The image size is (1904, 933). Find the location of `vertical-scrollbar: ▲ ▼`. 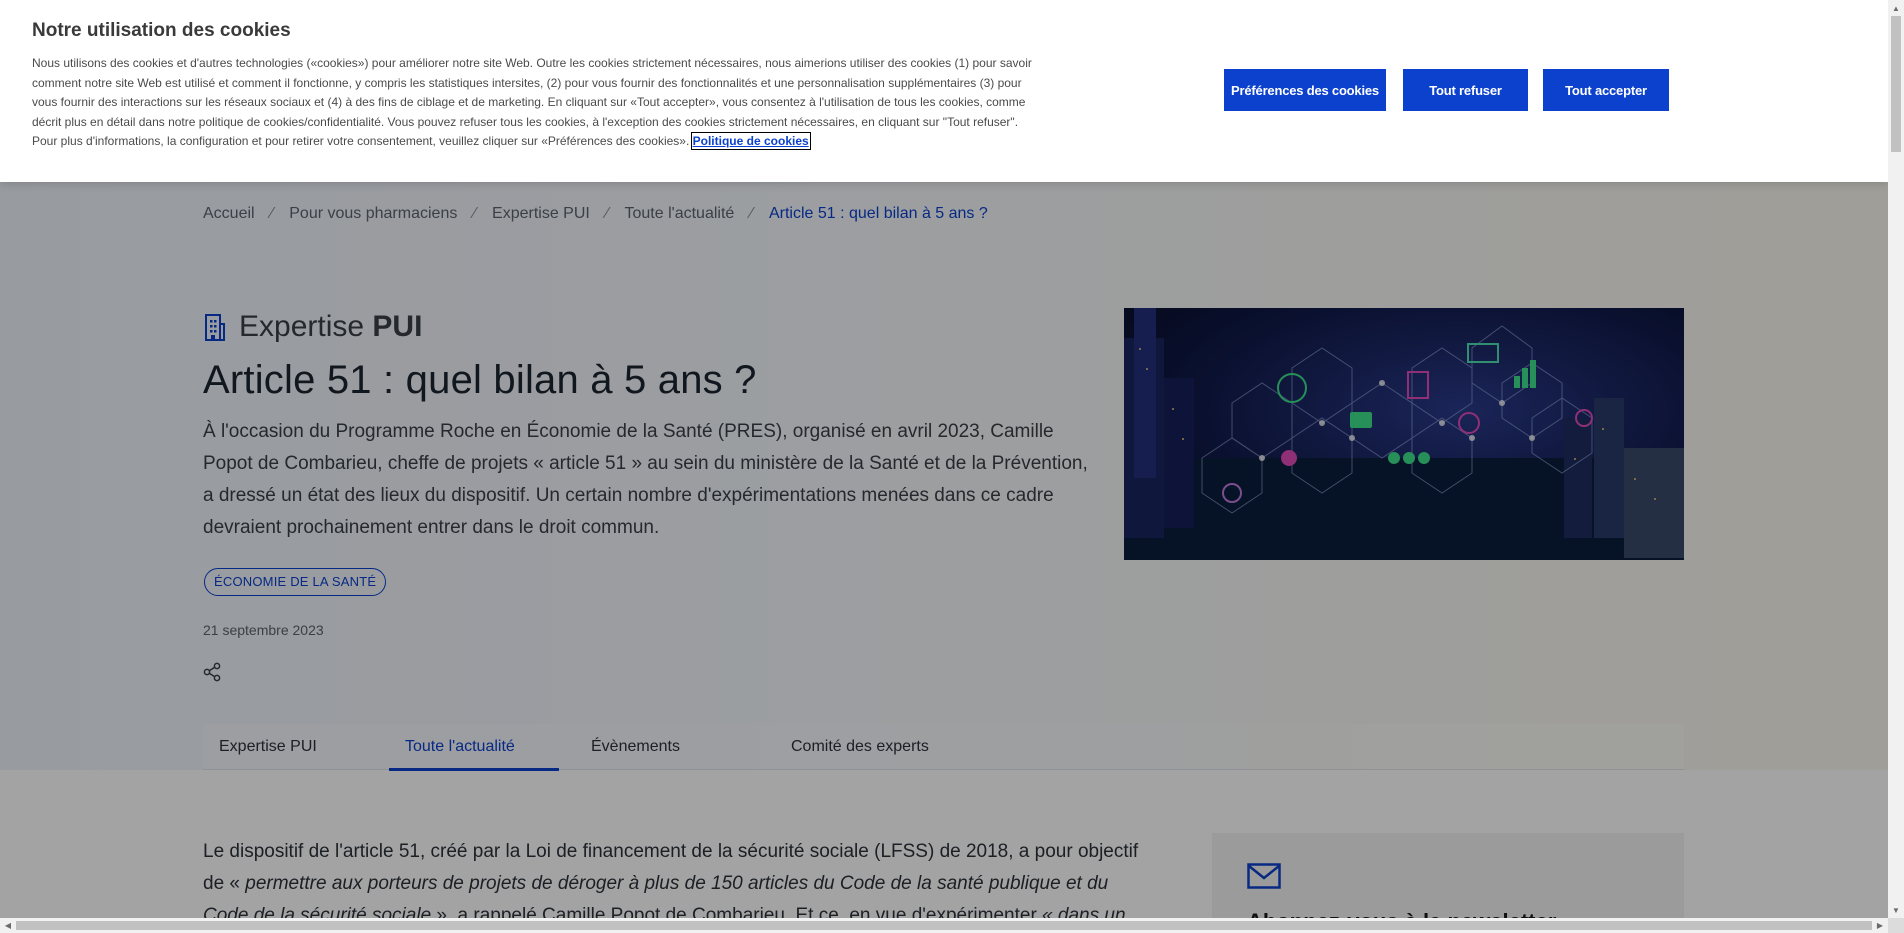

vertical-scrollbar: ▲ ▼ is located at coordinates (1896, 459).